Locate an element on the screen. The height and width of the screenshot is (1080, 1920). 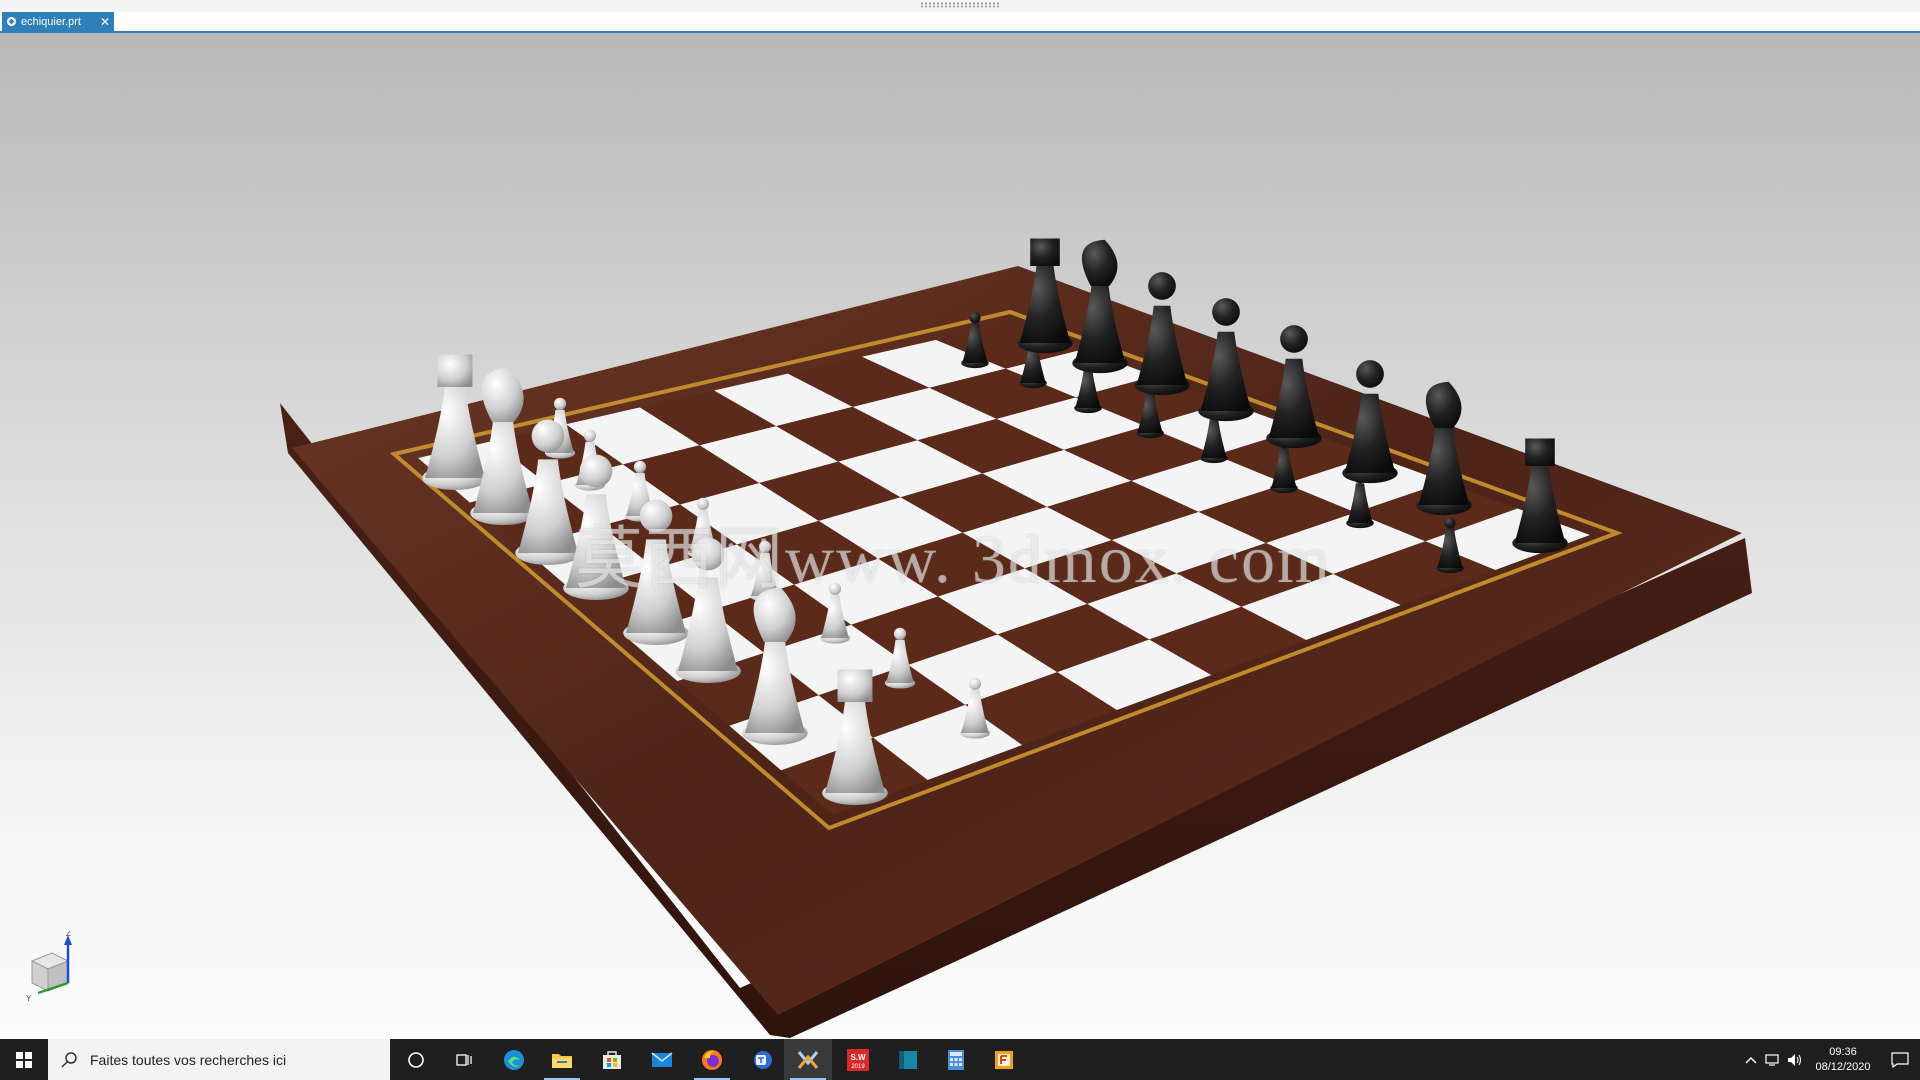
file-explorer-button is located at coordinates (562, 1059).